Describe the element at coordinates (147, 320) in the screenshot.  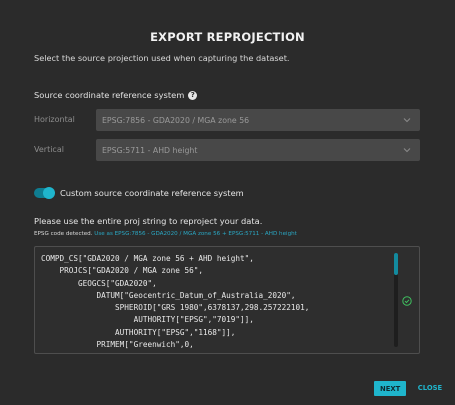
I see `proj-string-line: AUTHORITY["EPSG","7019"]],` at that location.